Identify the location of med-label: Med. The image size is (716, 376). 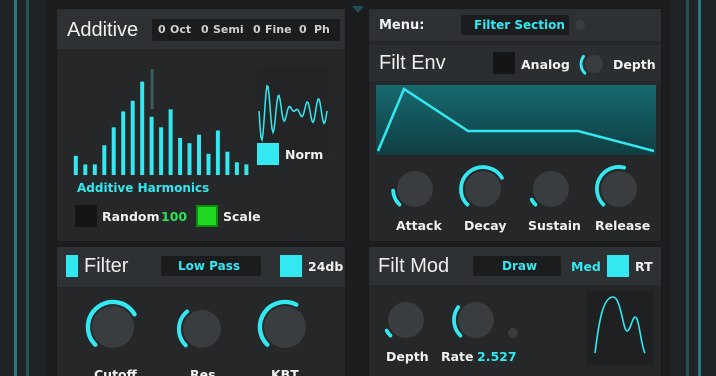
(586, 266).